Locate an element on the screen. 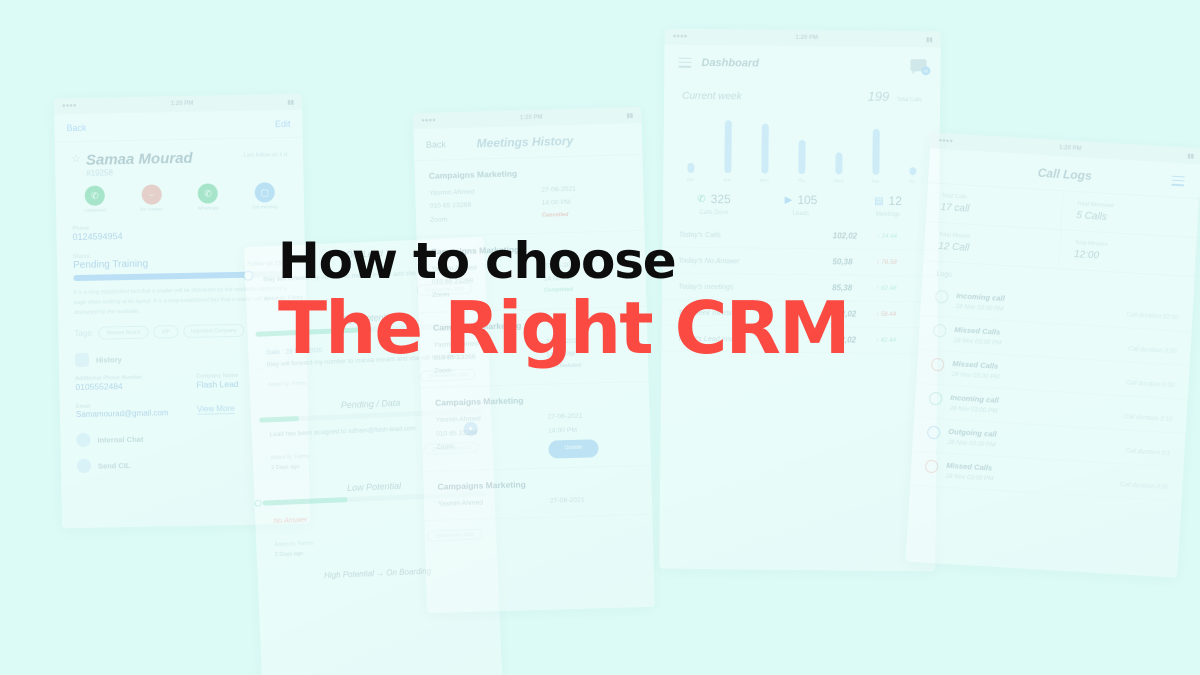 This screenshot has height=675, width=1200. chart-x-label: Fri is located at coordinates (912, 182).